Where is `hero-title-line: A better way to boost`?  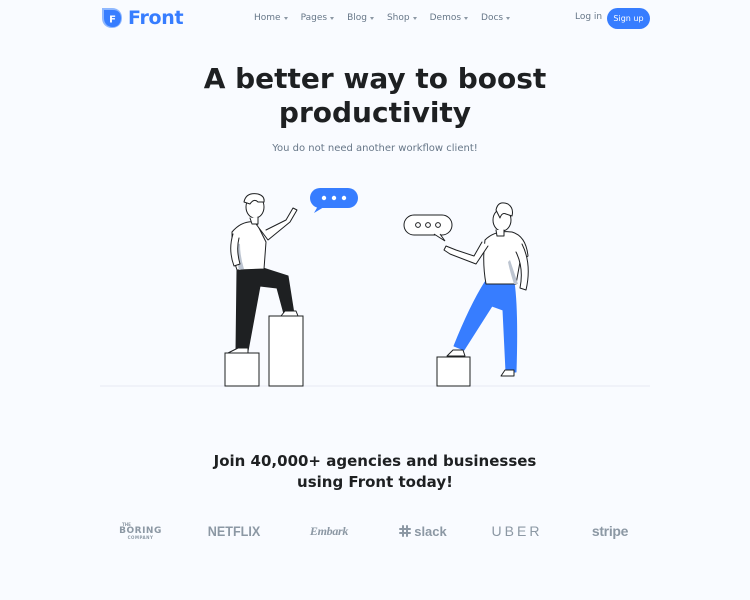 hero-title-line: A better way to boost is located at coordinates (375, 78).